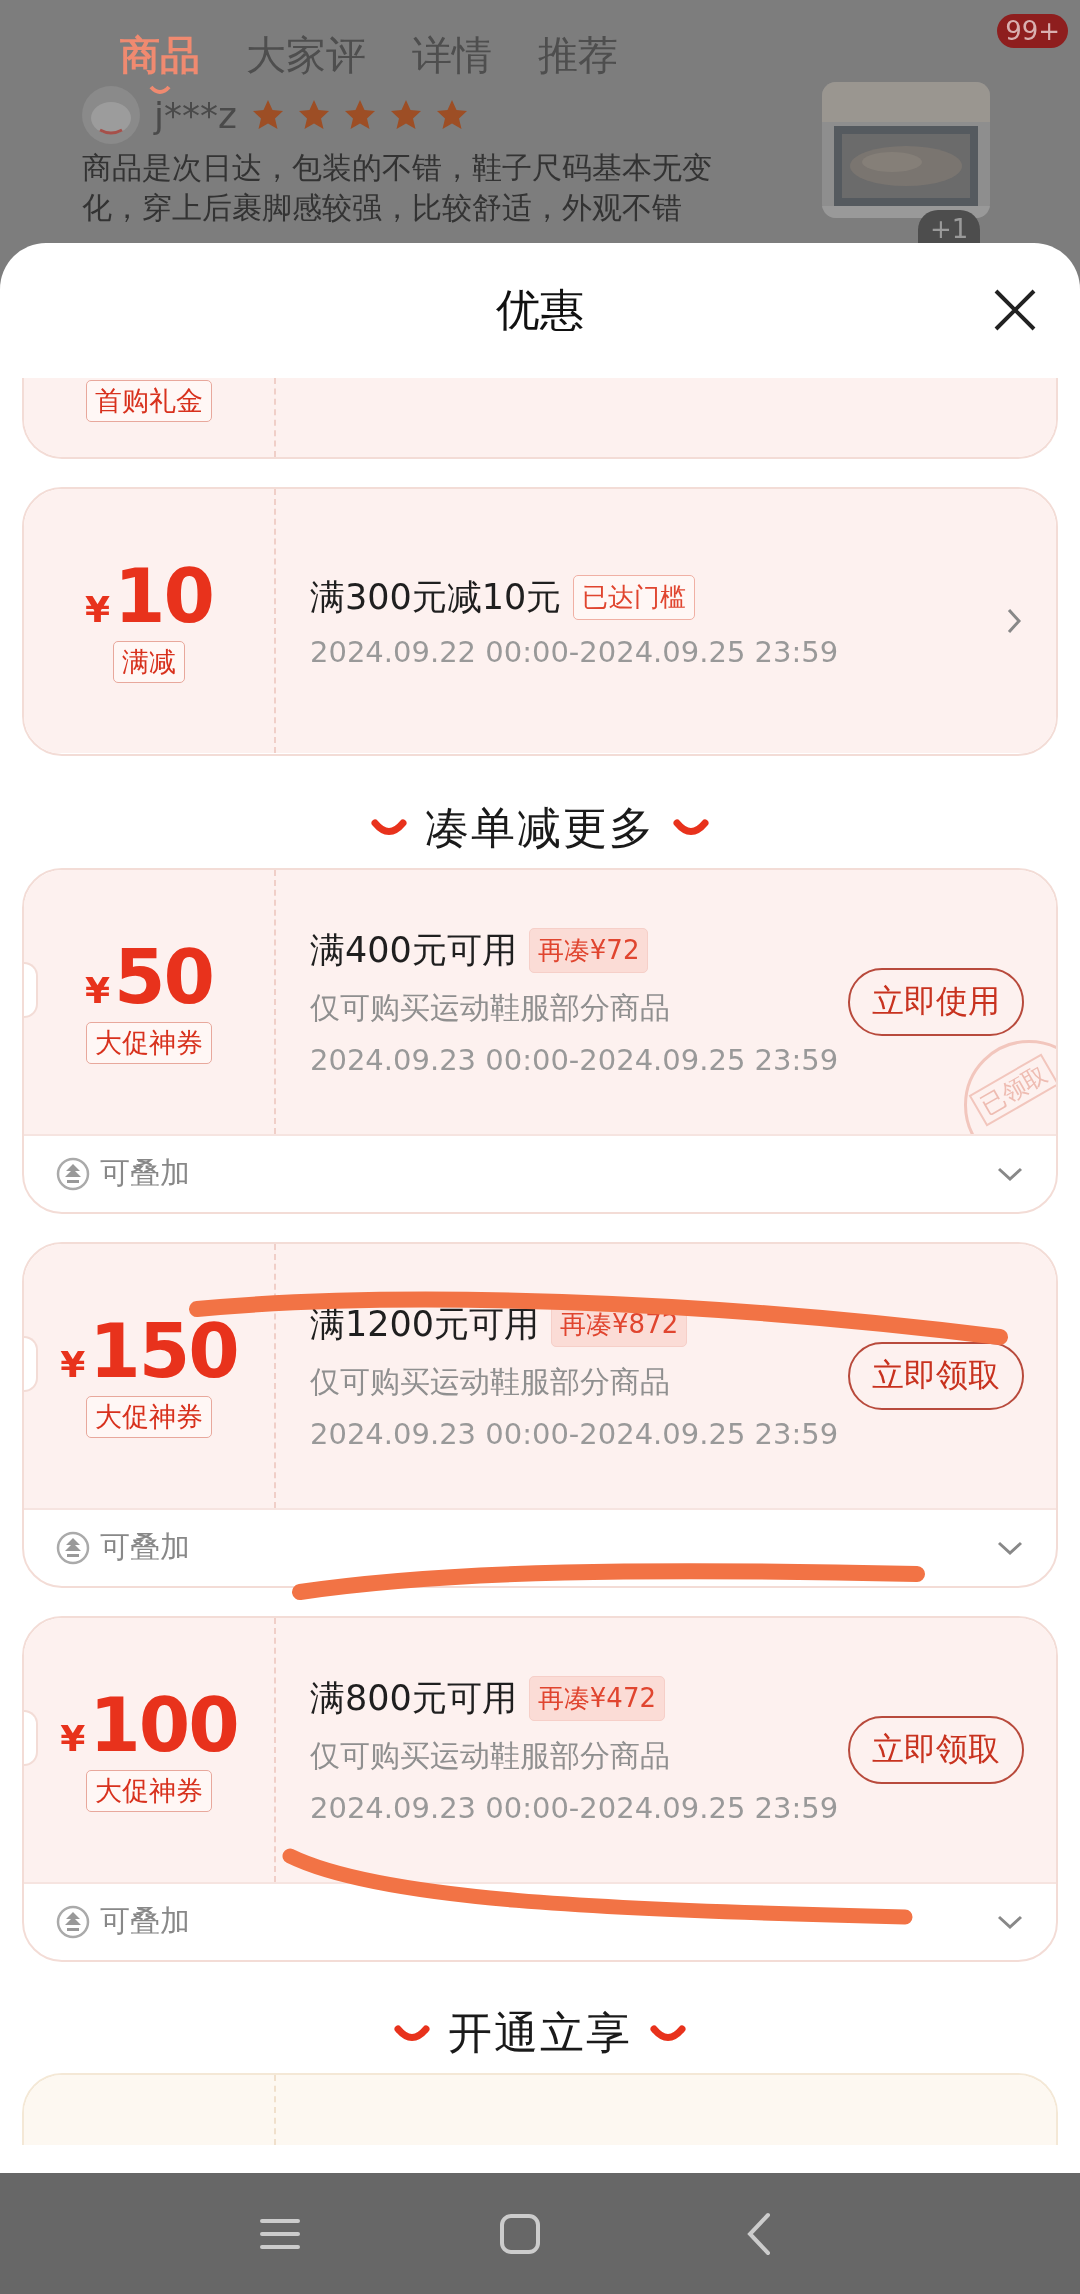 This screenshot has width=1080, height=2294. Describe the element at coordinates (382, 208) in the screenshot. I see `review-text: 化，穿上后裹脚感较强，比较舒适，外观不错` at that location.